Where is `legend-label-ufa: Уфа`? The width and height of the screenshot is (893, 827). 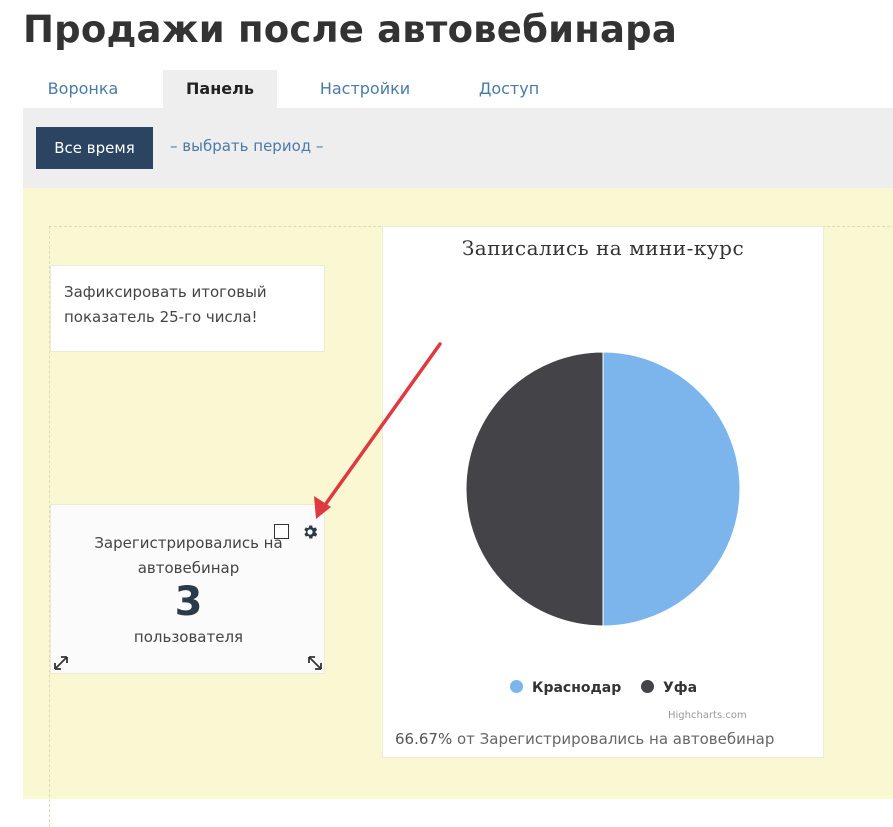
legend-label-ufa: Уфа is located at coordinates (680, 688).